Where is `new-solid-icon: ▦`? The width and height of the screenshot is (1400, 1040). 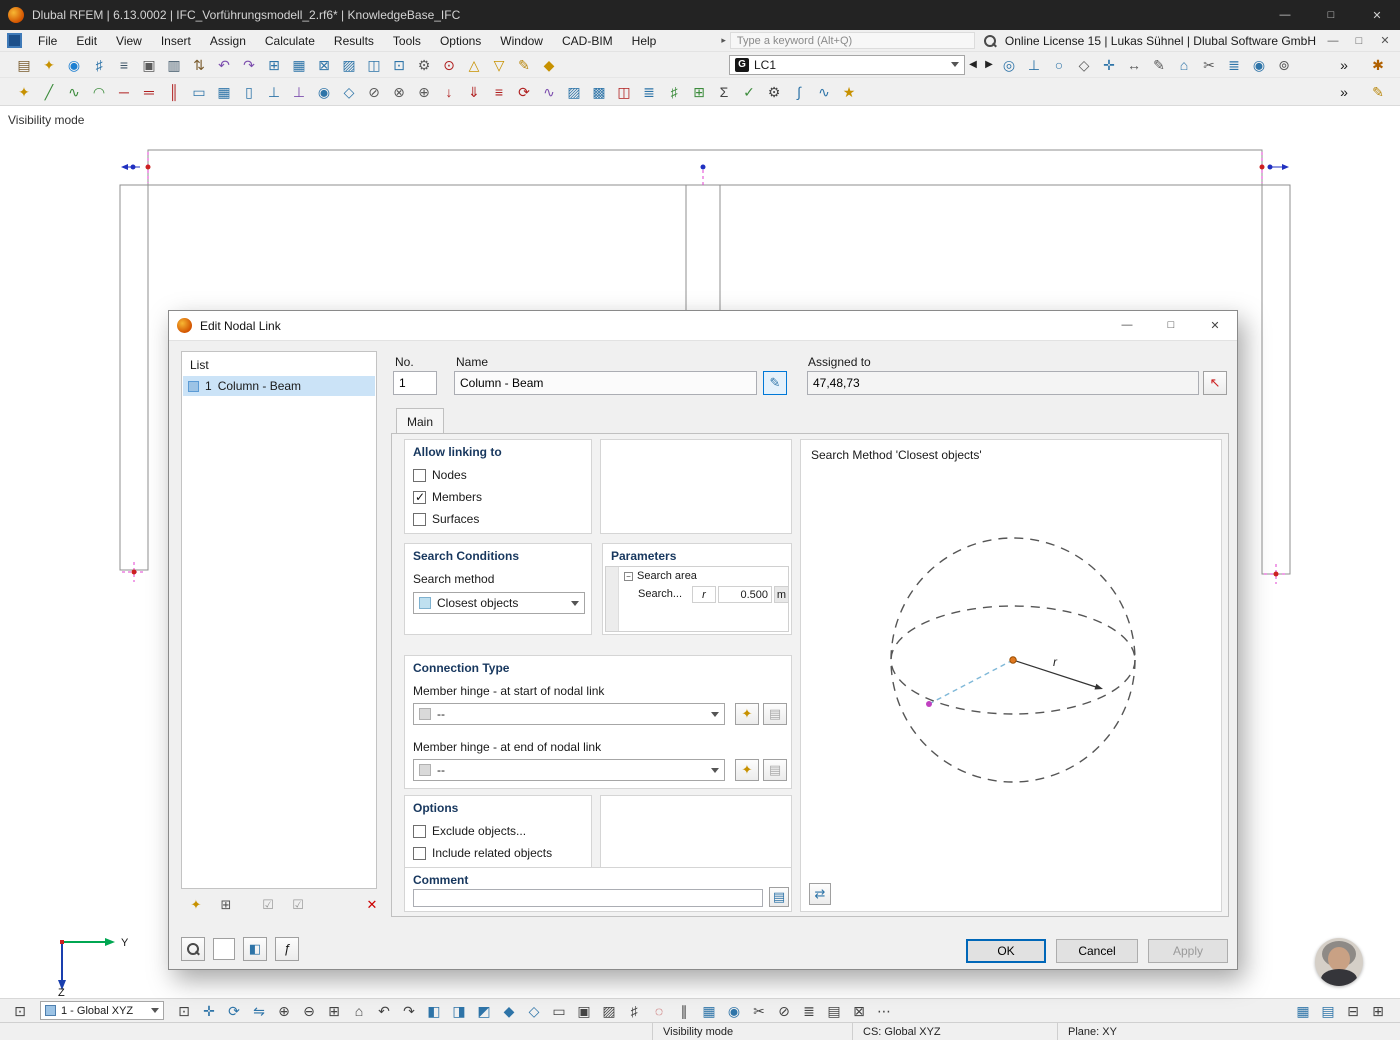 new-solid-icon: ▦ is located at coordinates (224, 92).